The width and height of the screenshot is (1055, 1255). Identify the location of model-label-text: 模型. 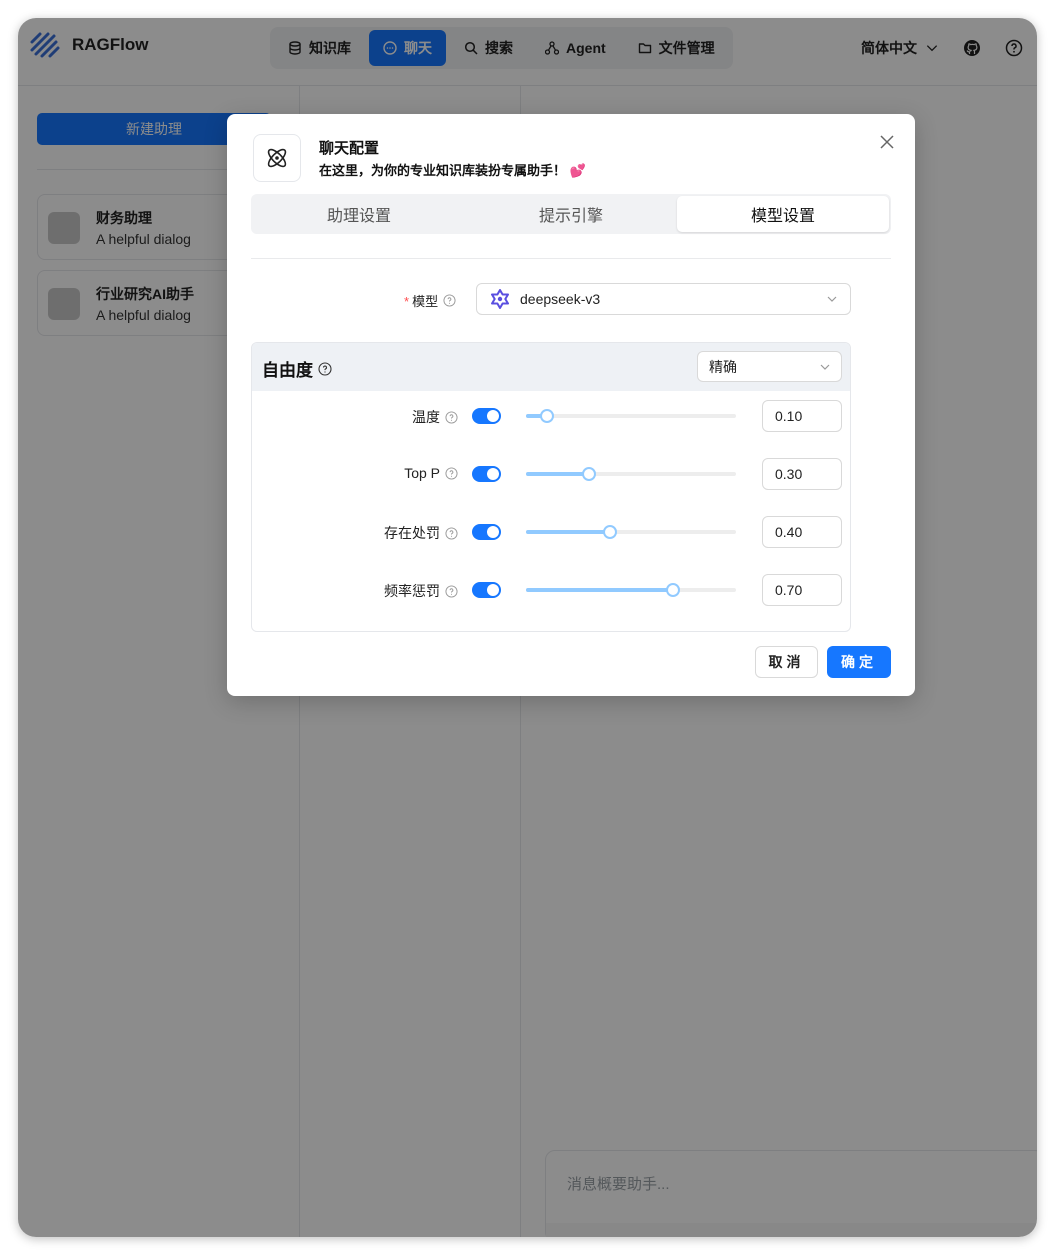
(425, 301).